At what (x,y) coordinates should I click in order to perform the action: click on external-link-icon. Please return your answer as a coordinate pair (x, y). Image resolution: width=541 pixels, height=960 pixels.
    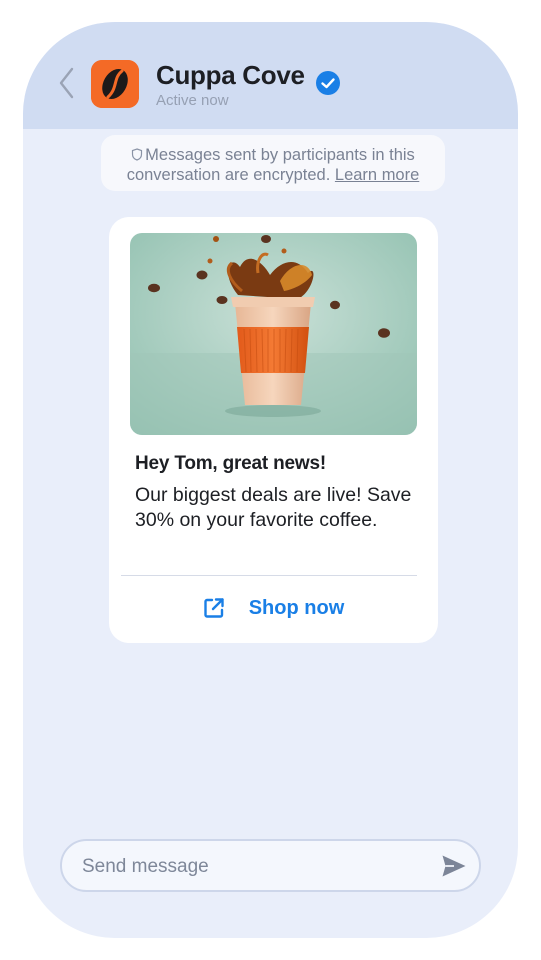
    Looking at the image, I should click on (214, 608).